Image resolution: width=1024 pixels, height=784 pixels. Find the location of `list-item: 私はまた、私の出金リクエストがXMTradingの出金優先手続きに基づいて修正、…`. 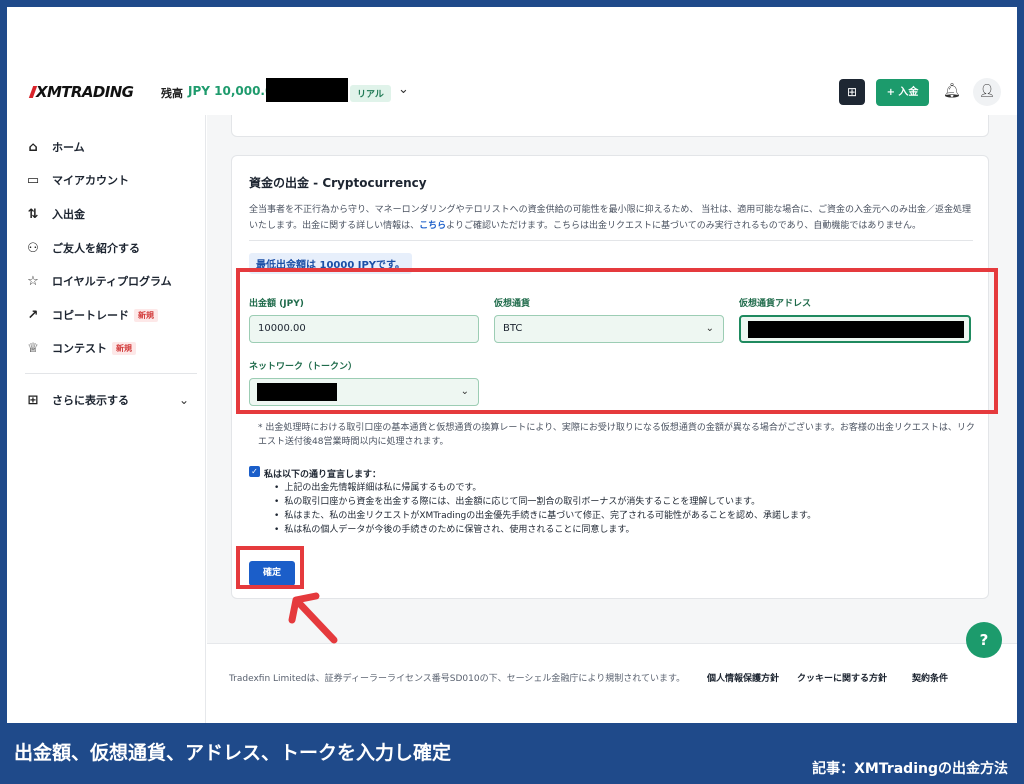

list-item: 私はまた、私の出金リクエストがXMTradingの出金優先手続きに基づいて修正、… is located at coordinates (545, 516).